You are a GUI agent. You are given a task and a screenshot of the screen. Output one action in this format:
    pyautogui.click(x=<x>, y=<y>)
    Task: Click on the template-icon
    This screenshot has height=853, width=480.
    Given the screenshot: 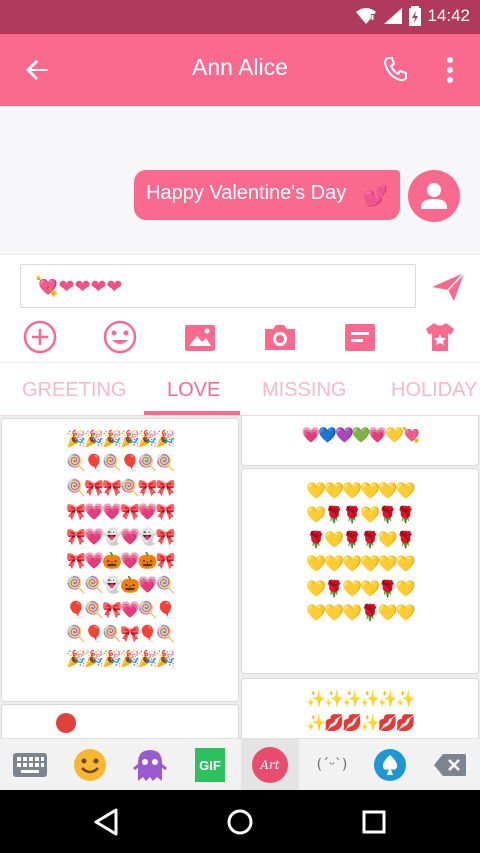 What is the action you would take?
    pyautogui.click(x=360, y=337)
    